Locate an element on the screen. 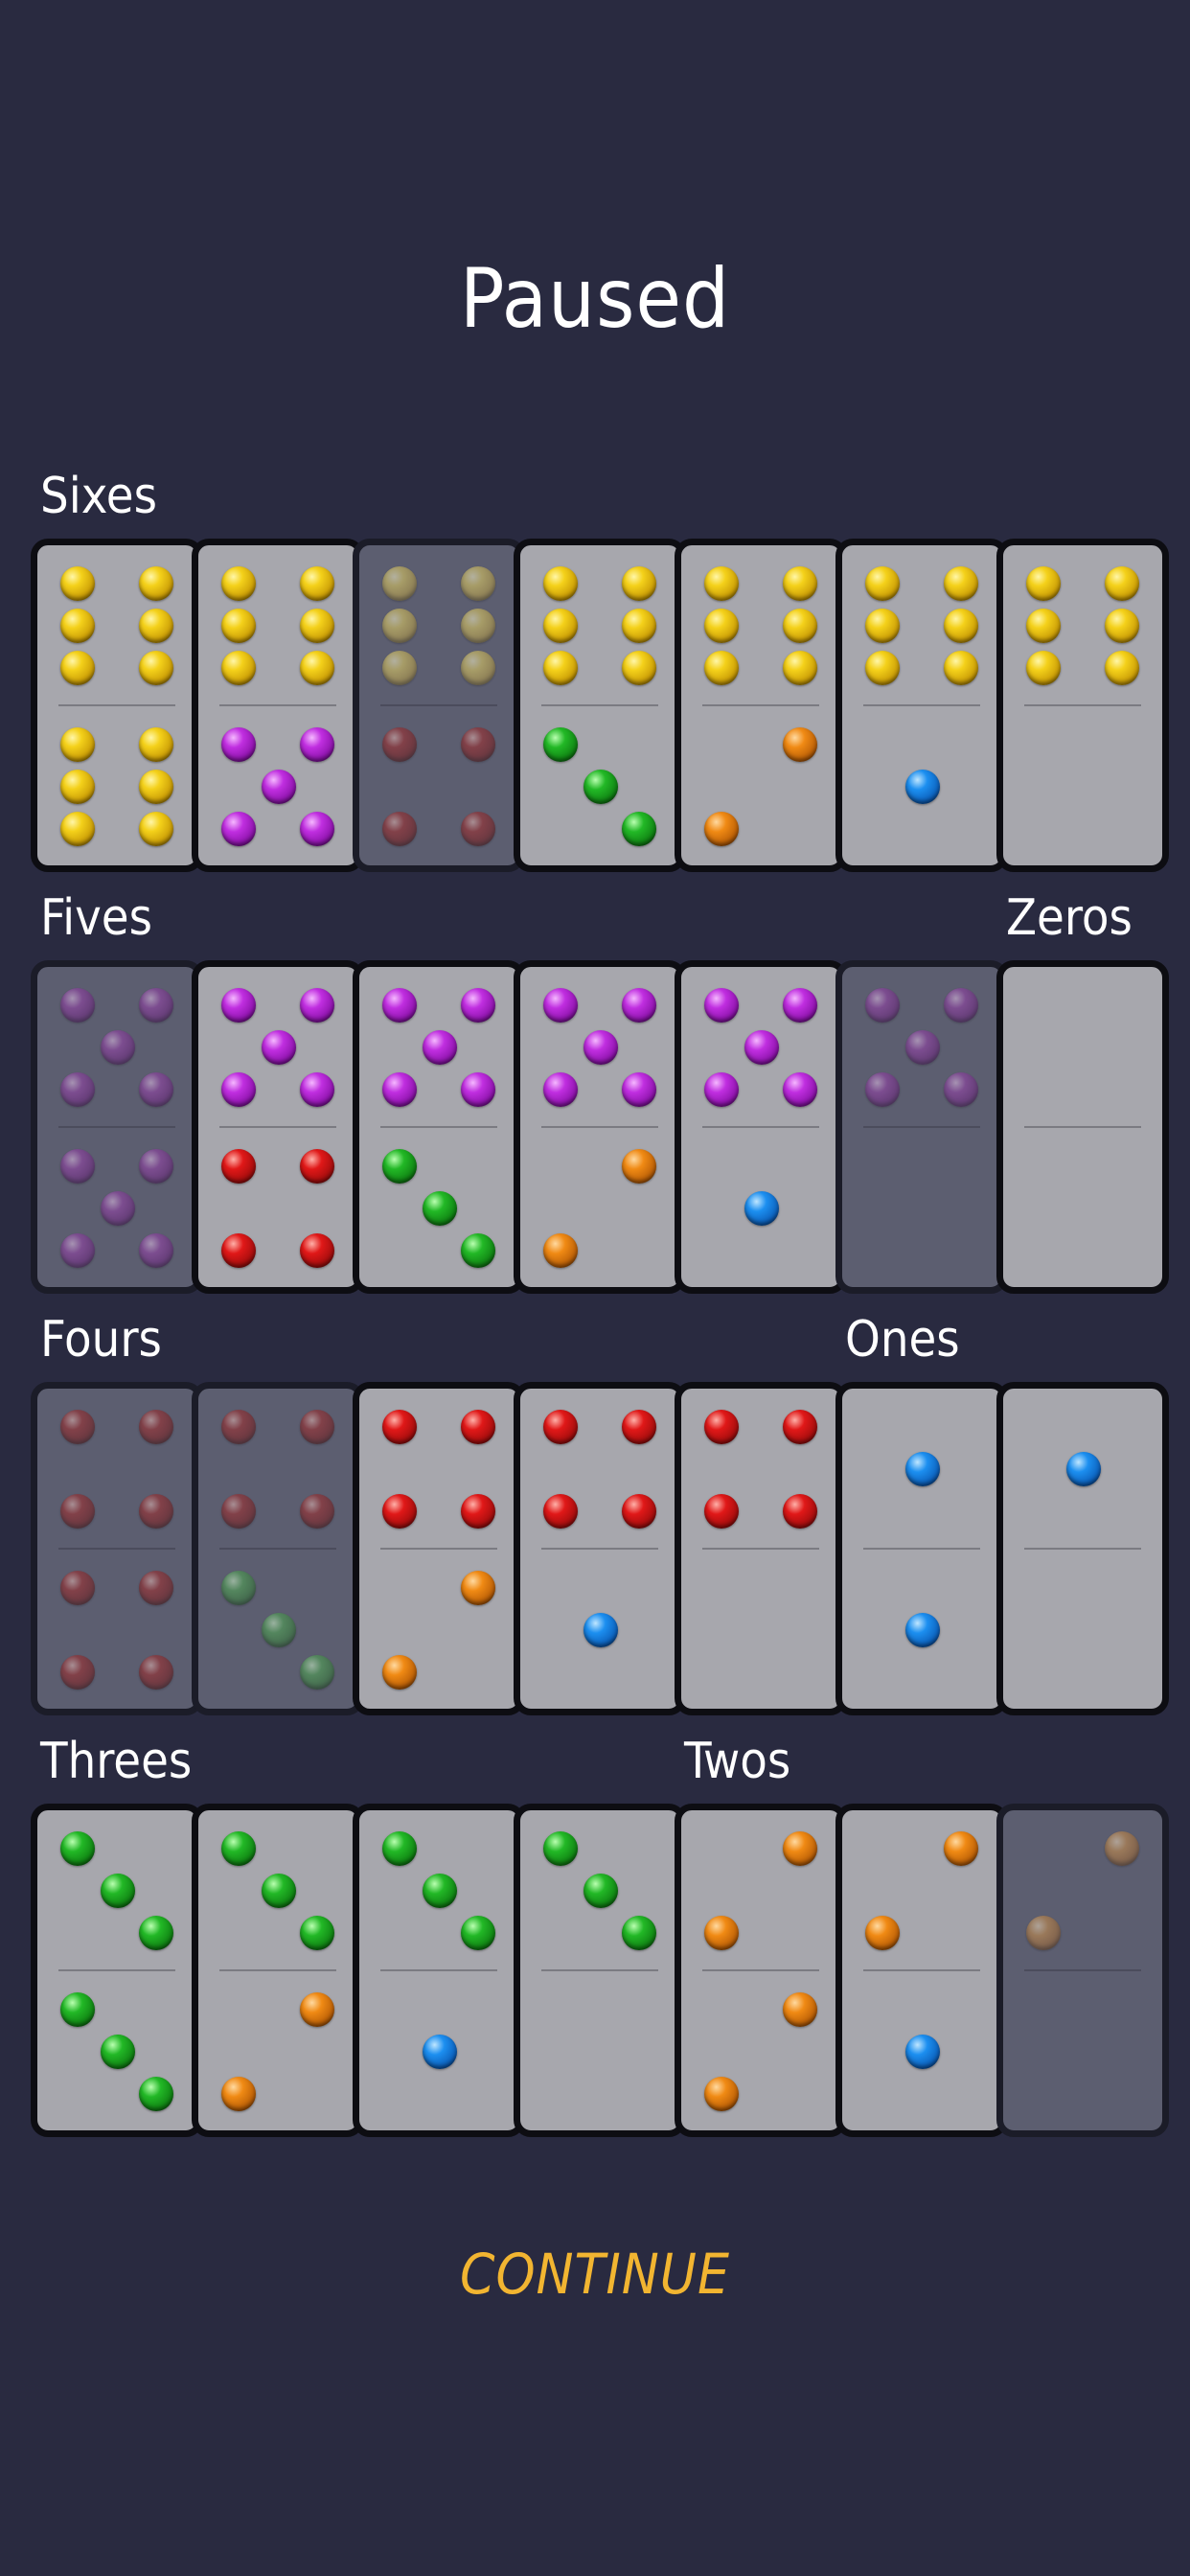 This screenshot has height=2576, width=1190. continue-button: CONTINUE is located at coordinates (595, 2274).